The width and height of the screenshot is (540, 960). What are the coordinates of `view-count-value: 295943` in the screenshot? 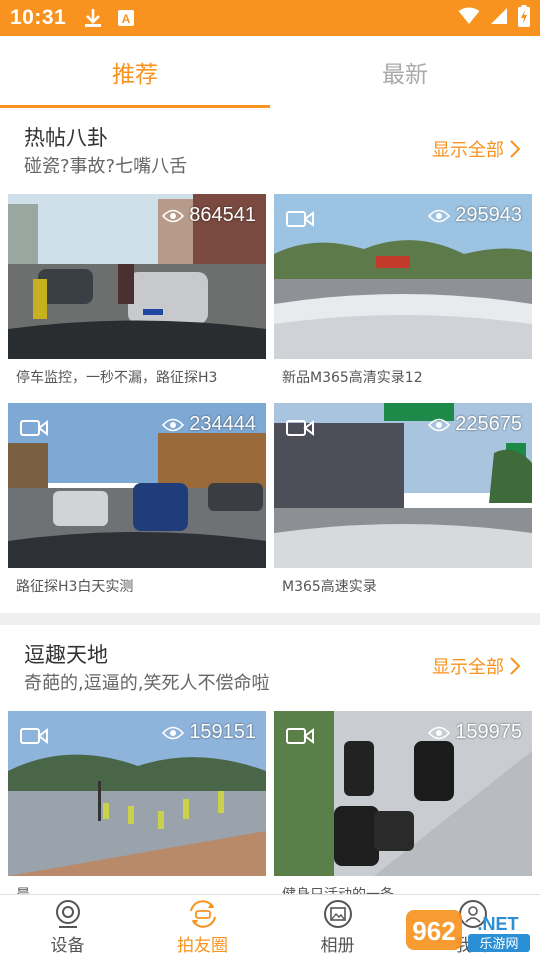 It's located at (488, 215).